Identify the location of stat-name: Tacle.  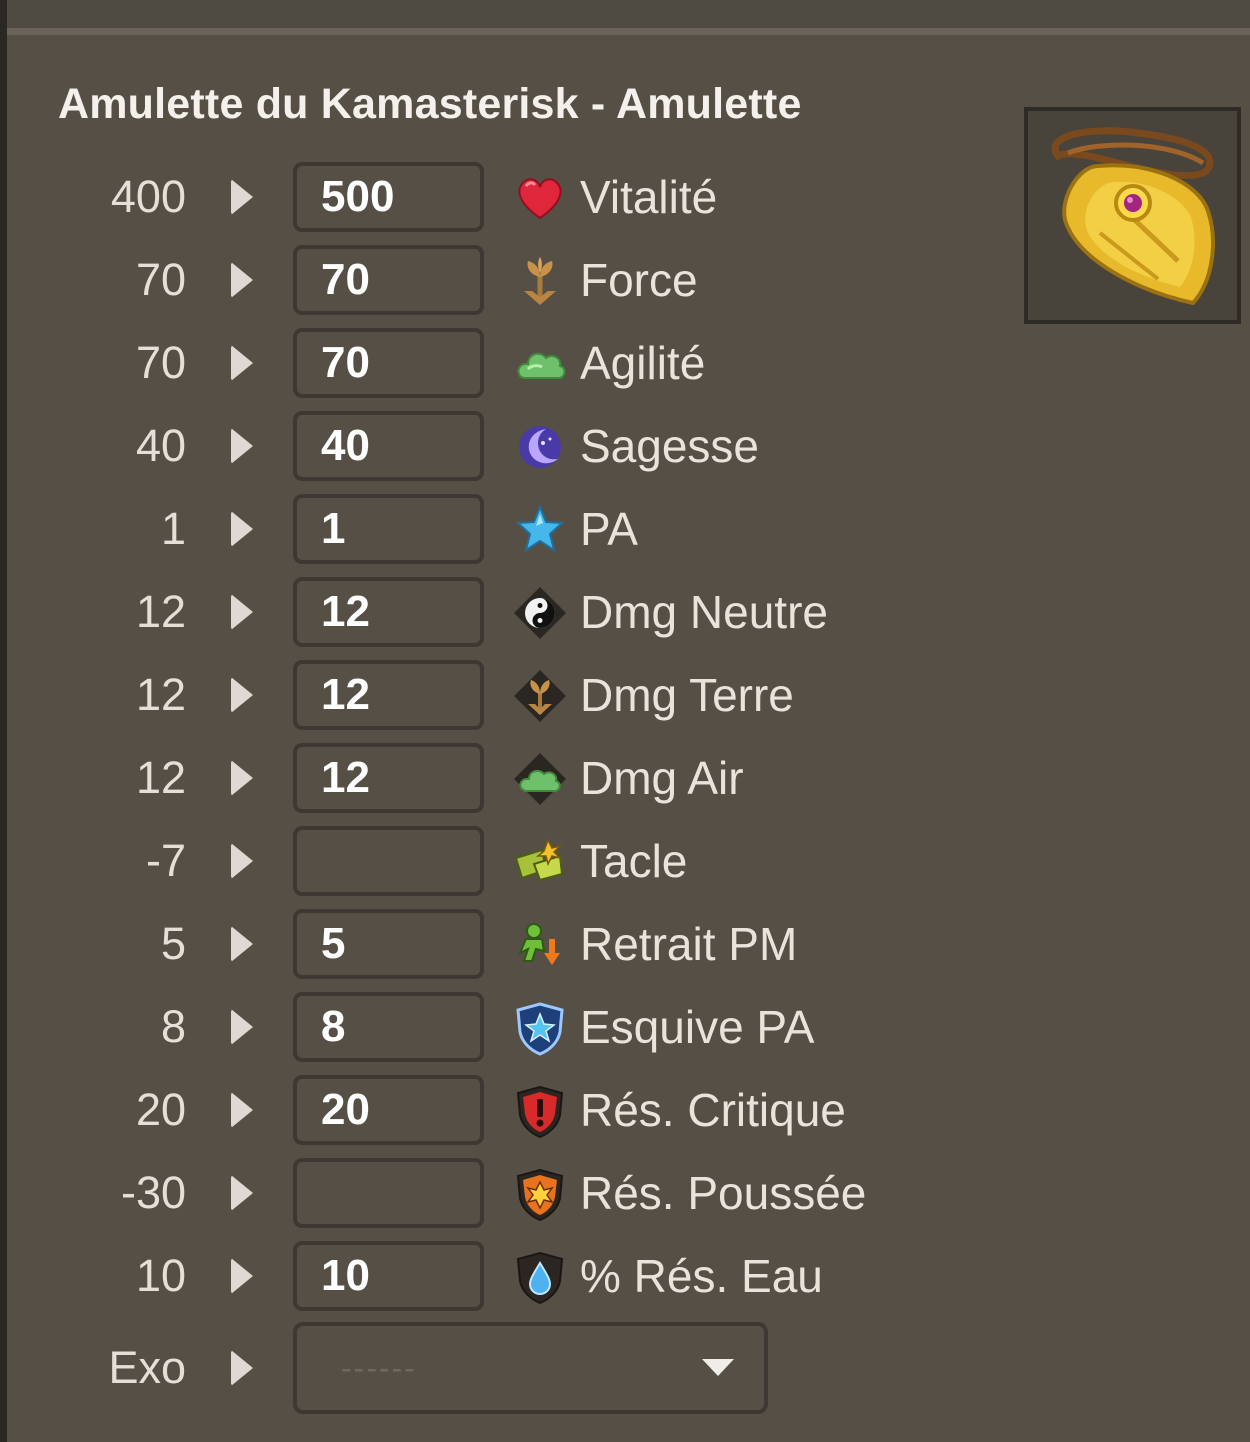
(634, 861).